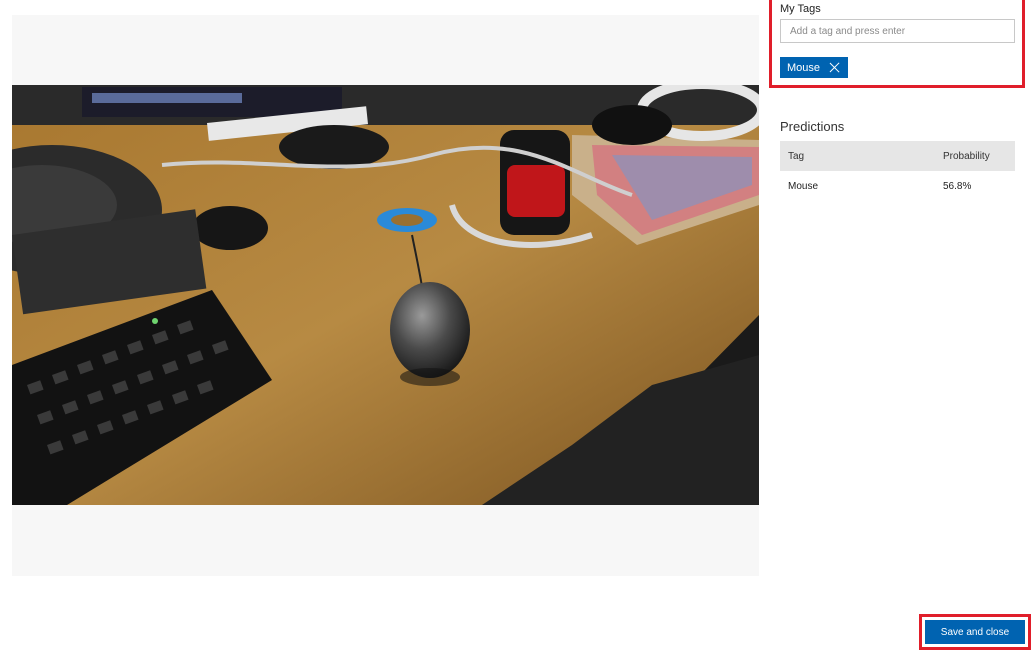 The width and height of the screenshot is (1031, 650). Describe the element at coordinates (897, 186) in the screenshot. I see `table-row: Mouse 56.8%` at that location.